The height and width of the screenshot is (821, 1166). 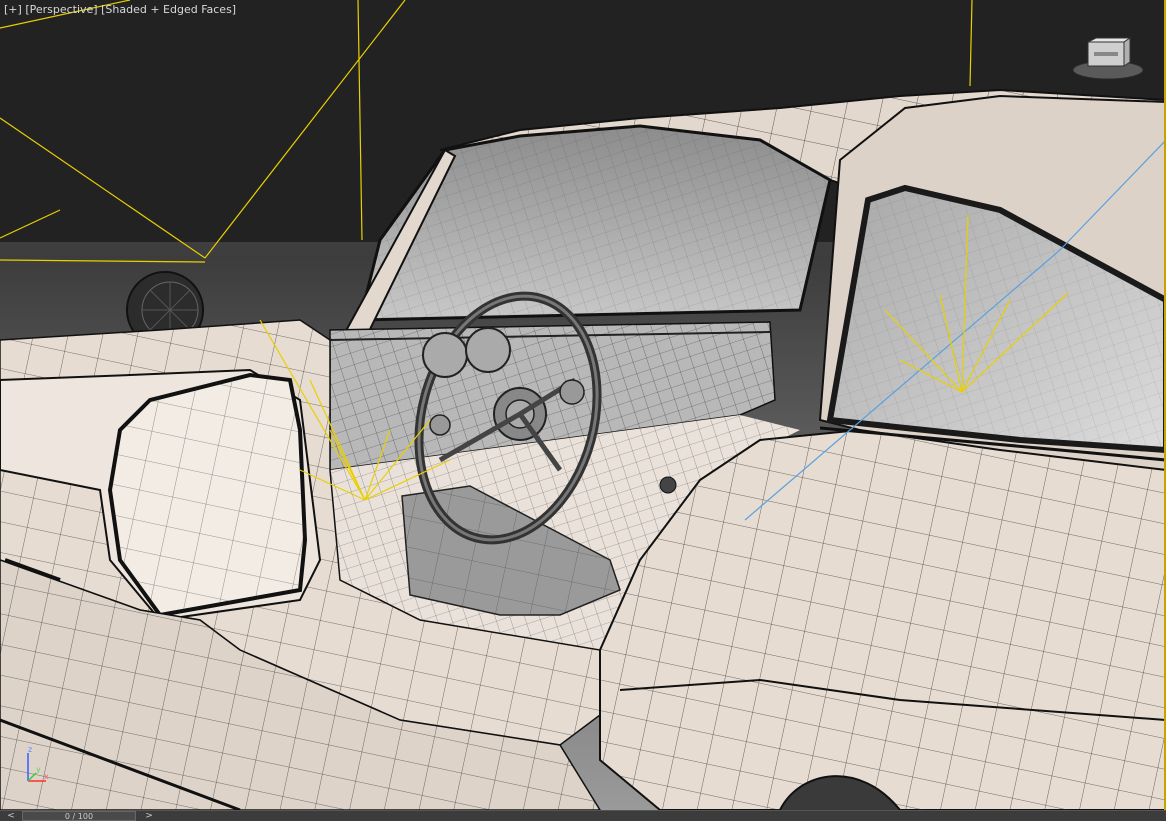 I want to click on axis-gizmo-icon: z x y, so click(x=38, y=763).